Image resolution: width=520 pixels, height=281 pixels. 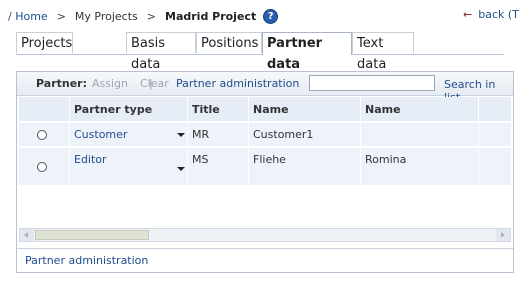 I want to click on footer-partner-administration-link: Partner administration, so click(x=86, y=260).